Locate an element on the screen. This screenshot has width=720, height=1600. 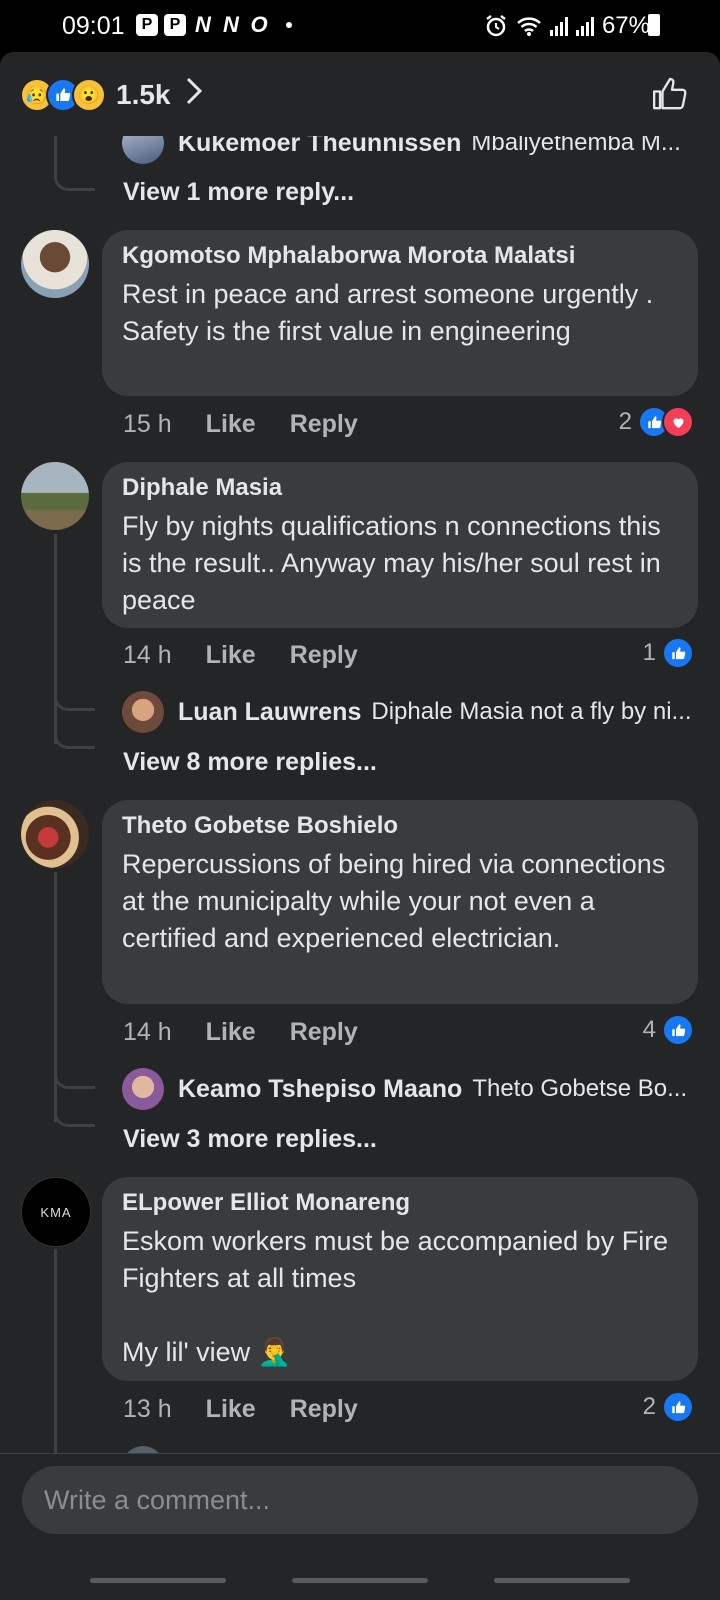
reaction-count: 4 is located at coordinates (649, 1029).